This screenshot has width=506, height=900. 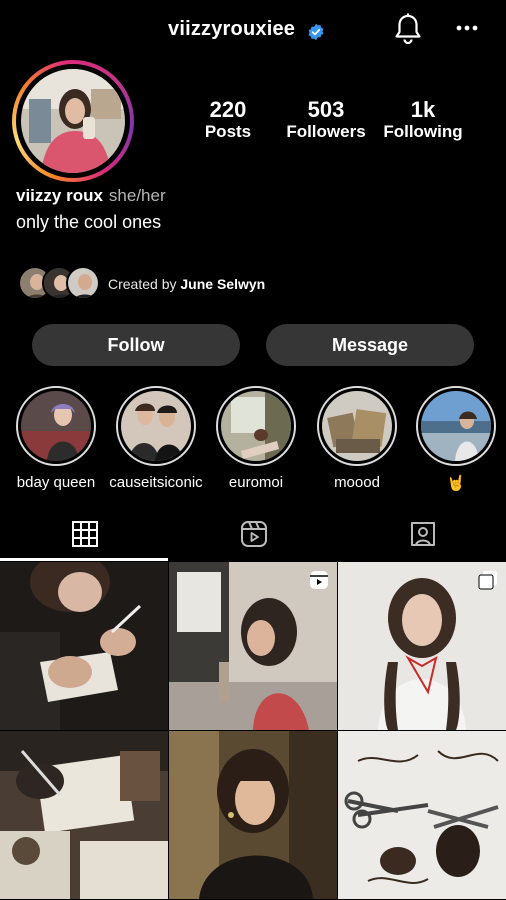 I want to click on highlight-label: causeitsiconic, so click(x=156, y=482).